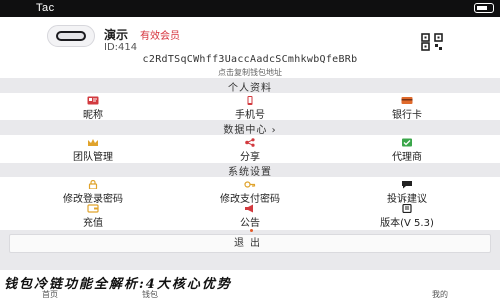 The height and width of the screenshot is (300, 500). I want to click on menu-item-label: 修改支付密码, so click(250, 199).